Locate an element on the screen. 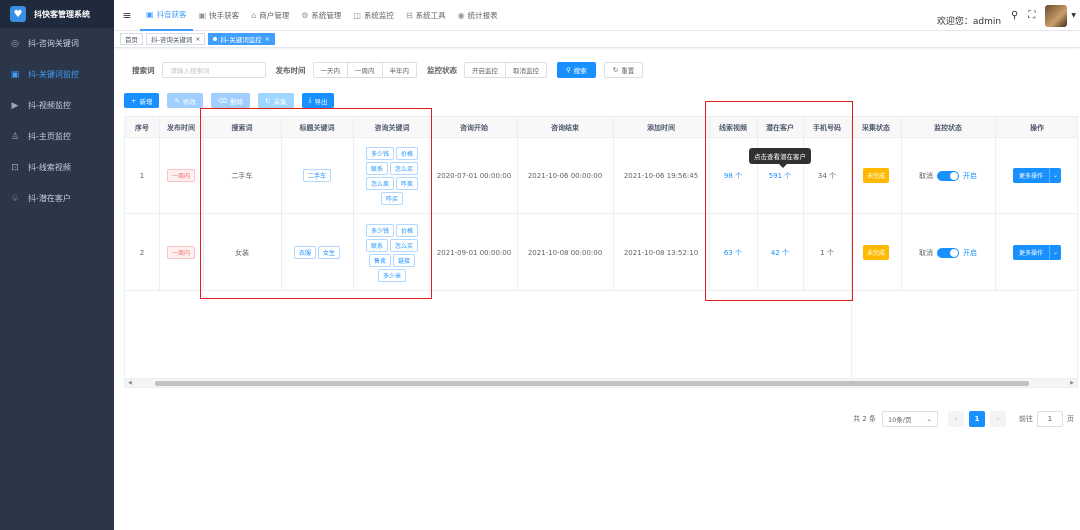  cell-index: 2 is located at coordinates (142, 252).